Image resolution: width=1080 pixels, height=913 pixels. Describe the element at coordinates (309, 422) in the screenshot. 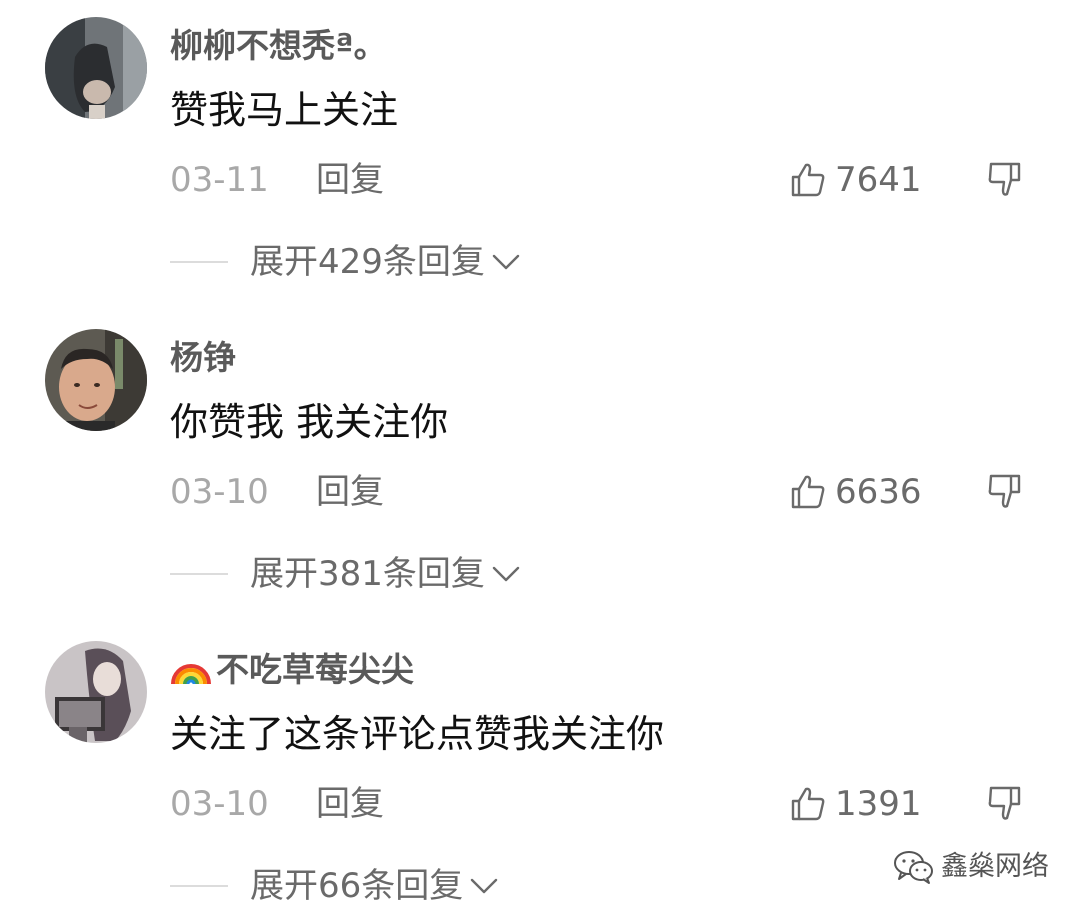

I see `comment-text: 你赞我 我关注你` at that location.